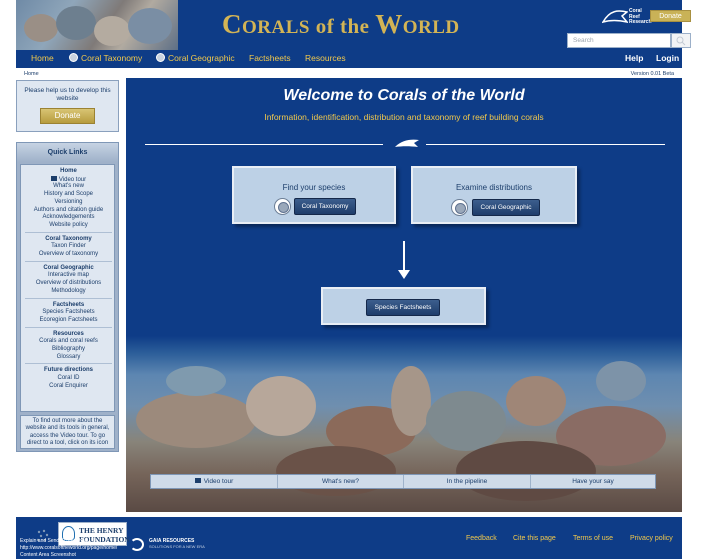  Describe the element at coordinates (325, 58) in the screenshot. I see `nav-resources: Resources` at that location.